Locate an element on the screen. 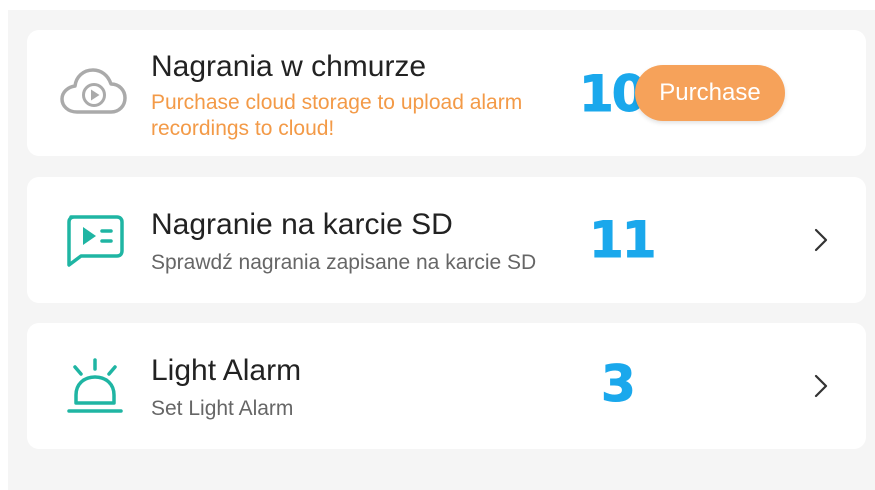 The width and height of the screenshot is (875, 490). sd-card-recording-icon is located at coordinates (93, 240).